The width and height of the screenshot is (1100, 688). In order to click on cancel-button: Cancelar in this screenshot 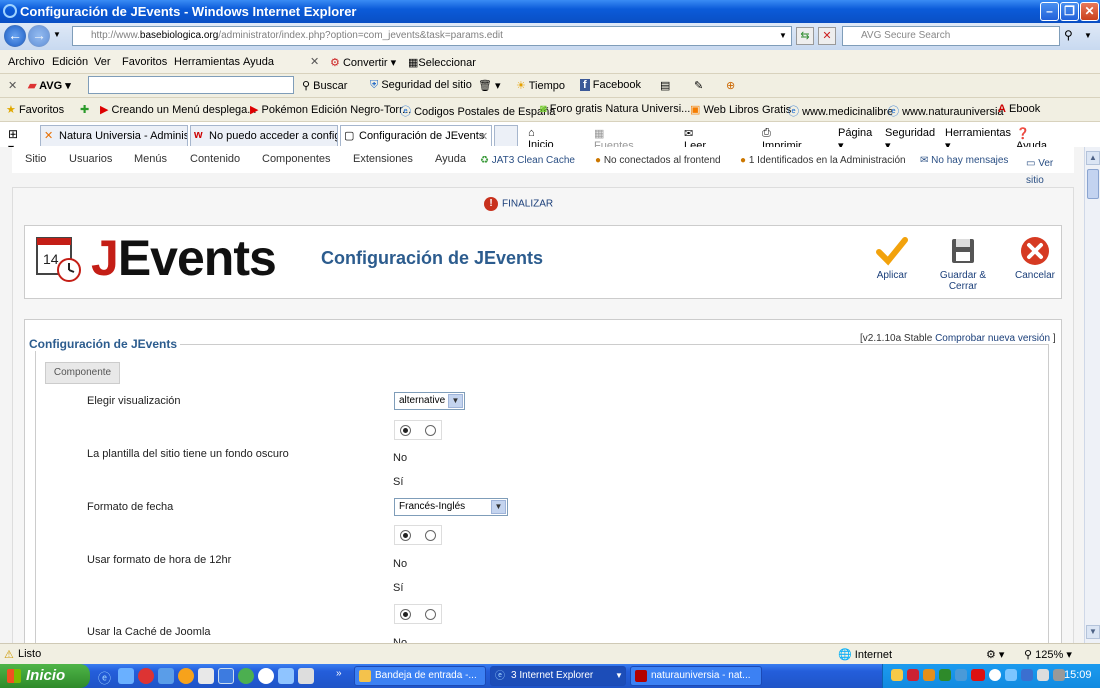, I will do `click(1035, 258)`.